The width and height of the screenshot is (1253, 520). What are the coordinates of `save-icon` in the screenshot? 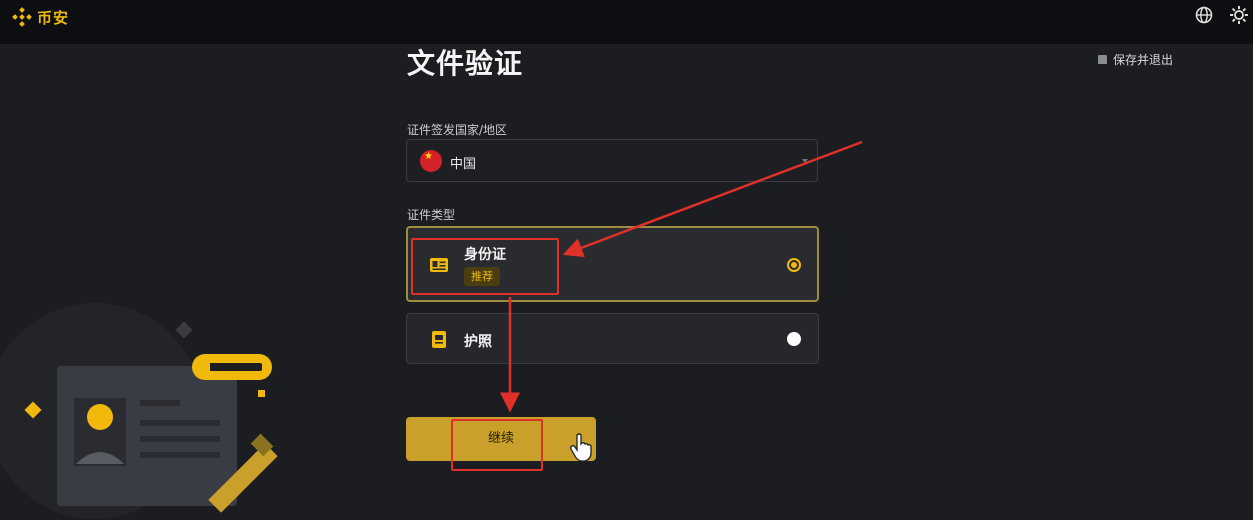 It's located at (1102, 59).